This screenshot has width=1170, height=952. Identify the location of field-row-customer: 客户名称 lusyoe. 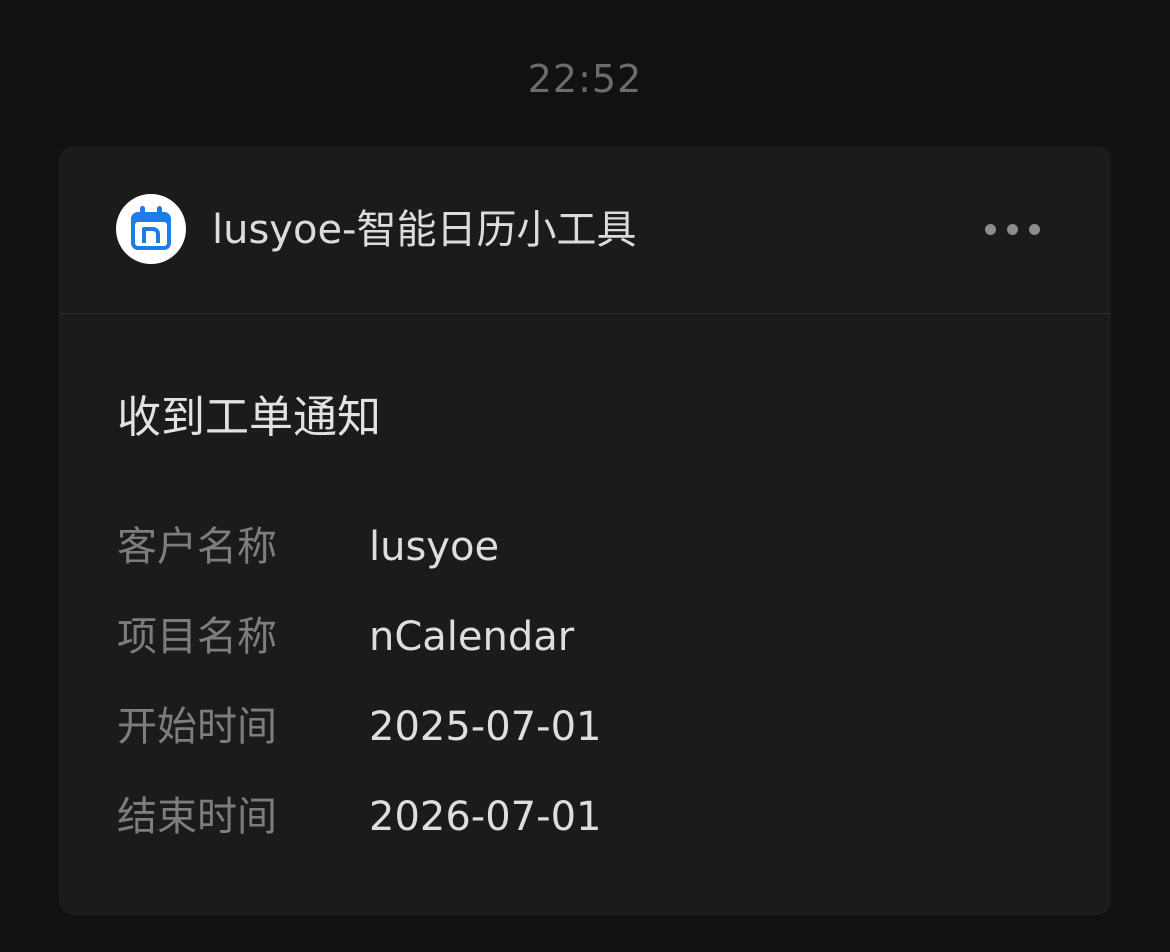
(597, 547).